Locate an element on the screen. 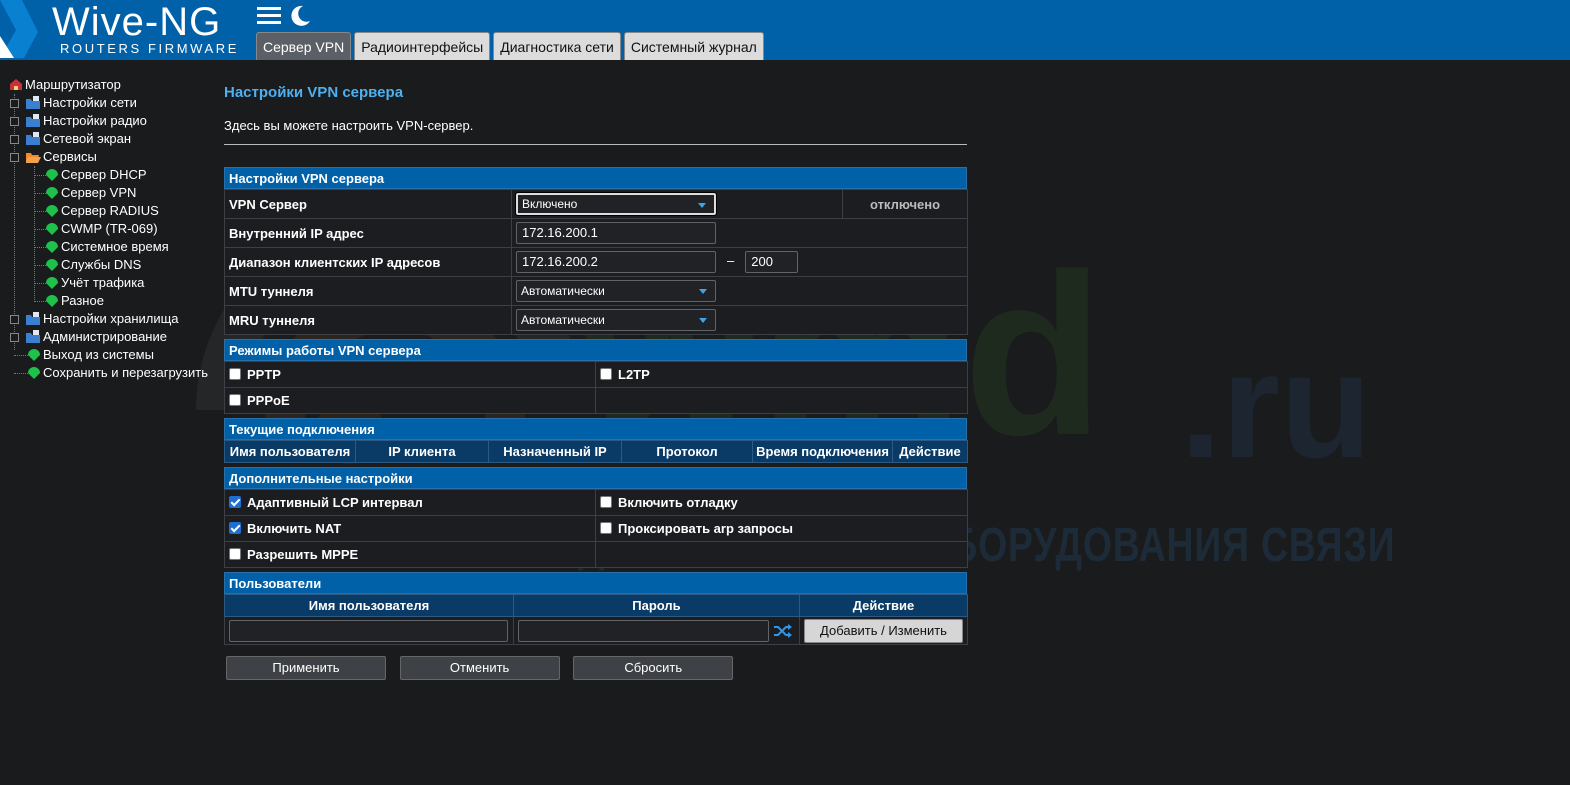 The width and height of the screenshot is (1570, 785). sidebar-item-label: Сервисы is located at coordinates (70, 156).